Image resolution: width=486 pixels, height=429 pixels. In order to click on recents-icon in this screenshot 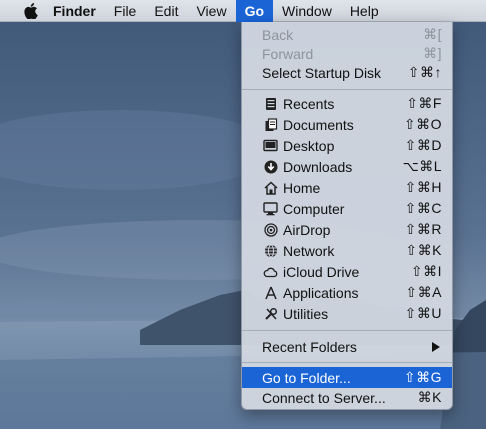, I will do `click(270, 103)`.